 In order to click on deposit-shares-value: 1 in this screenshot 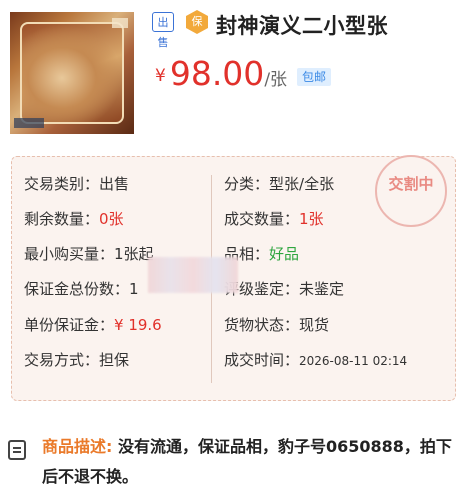, I will do `click(134, 289)`.